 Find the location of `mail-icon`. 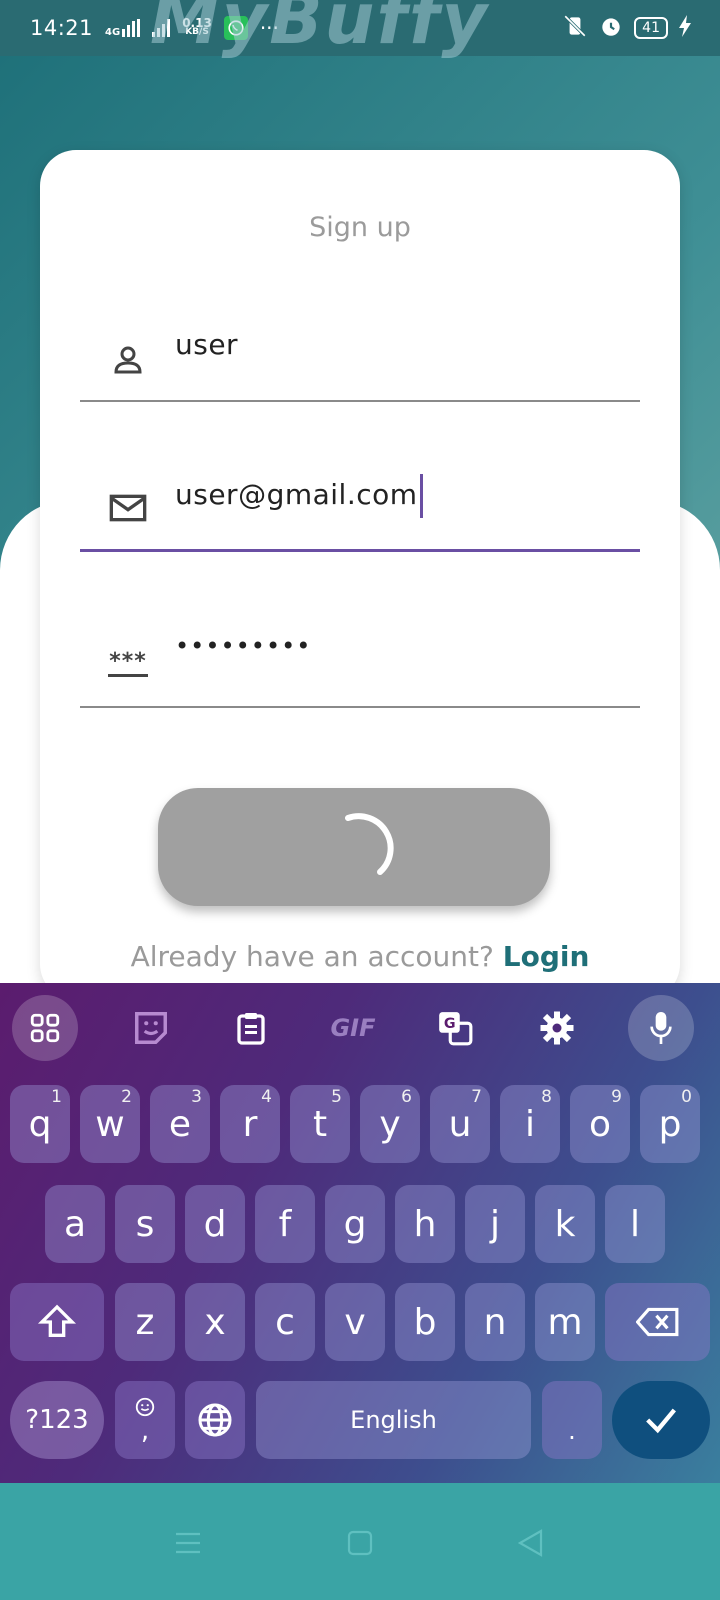

mail-icon is located at coordinates (128, 508).